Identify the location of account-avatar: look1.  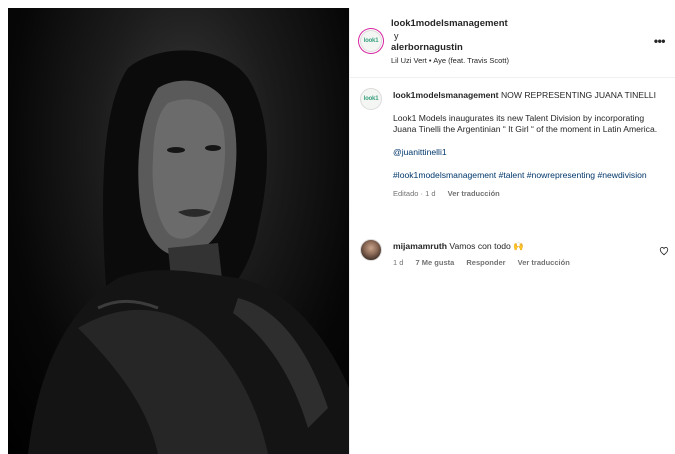
(371, 41).